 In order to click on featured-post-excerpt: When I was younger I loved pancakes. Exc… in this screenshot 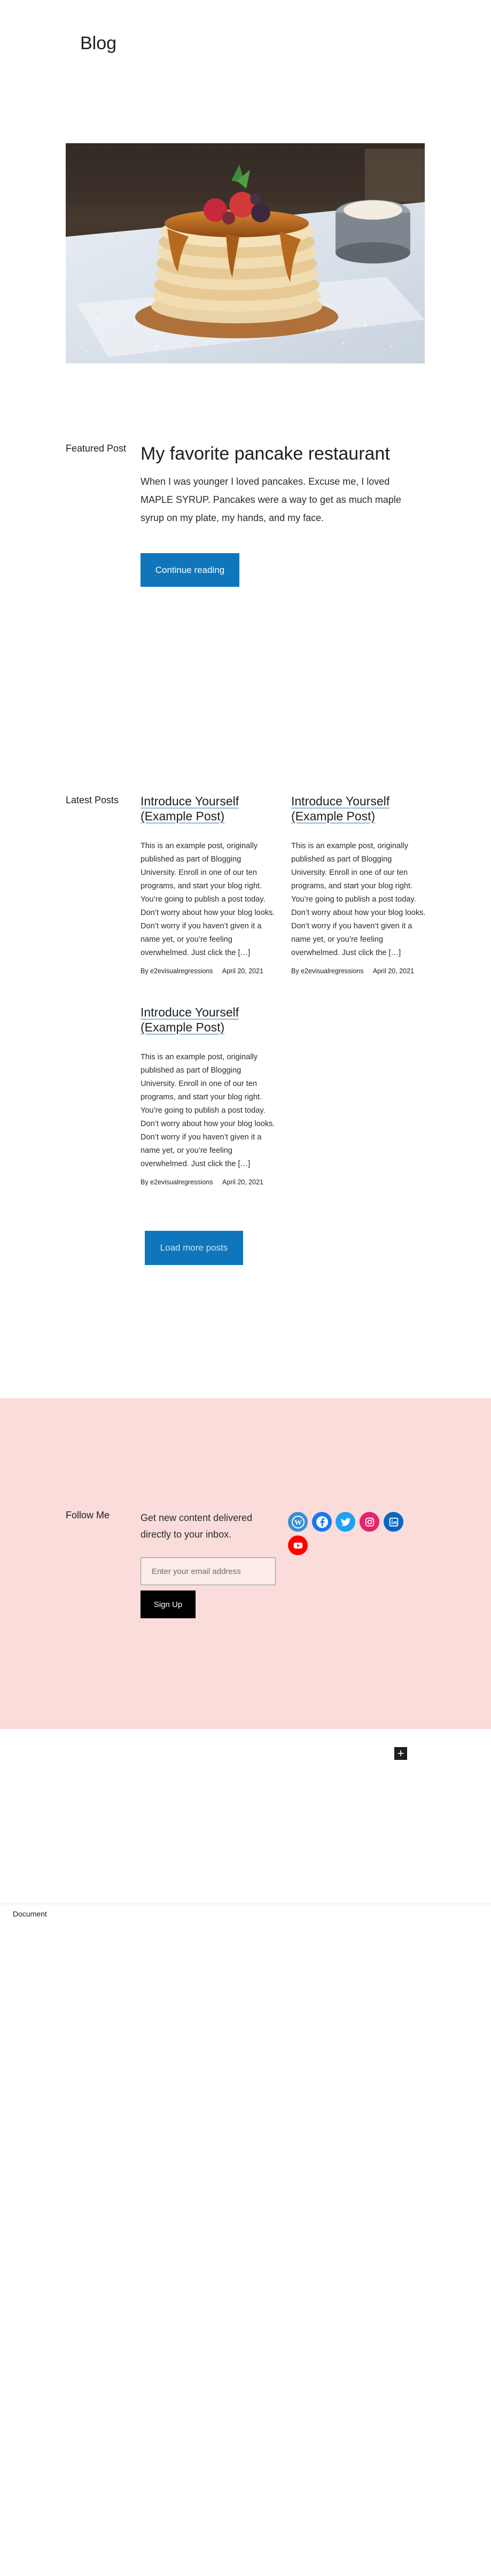, I will do `click(271, 499)`.